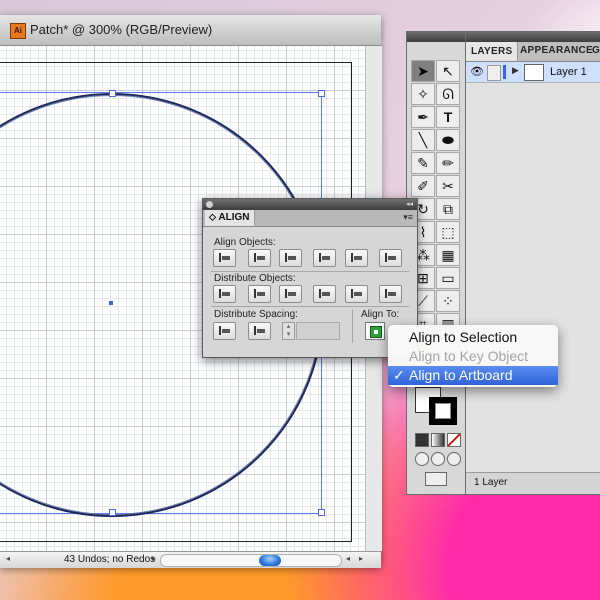  I want to click on align-to-label: Align To:, so click(380, 314).